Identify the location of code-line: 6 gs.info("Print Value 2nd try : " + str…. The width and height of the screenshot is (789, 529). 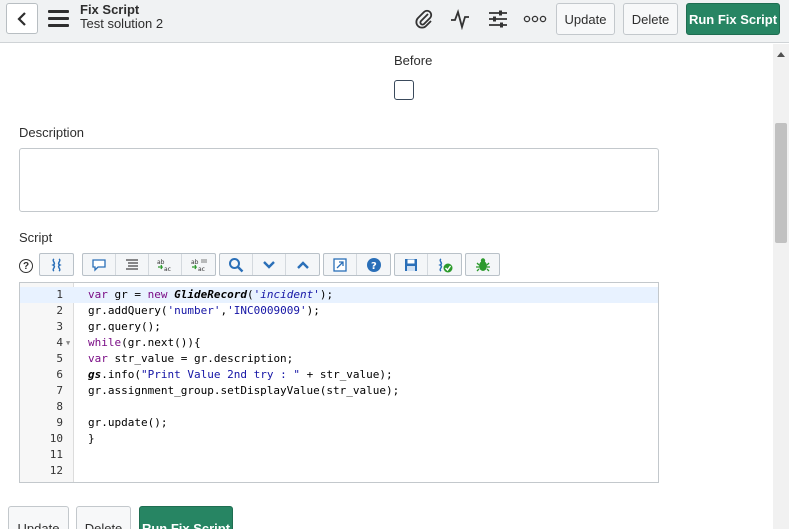
(339, 375).